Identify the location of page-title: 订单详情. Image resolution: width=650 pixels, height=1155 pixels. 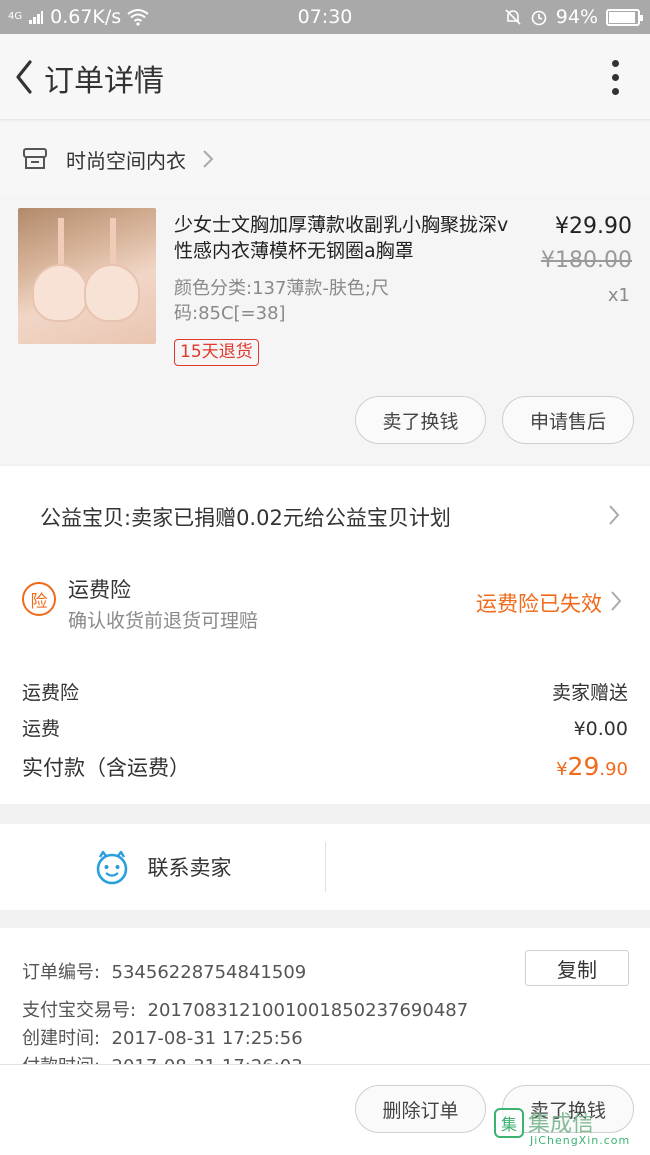
(104, 81).